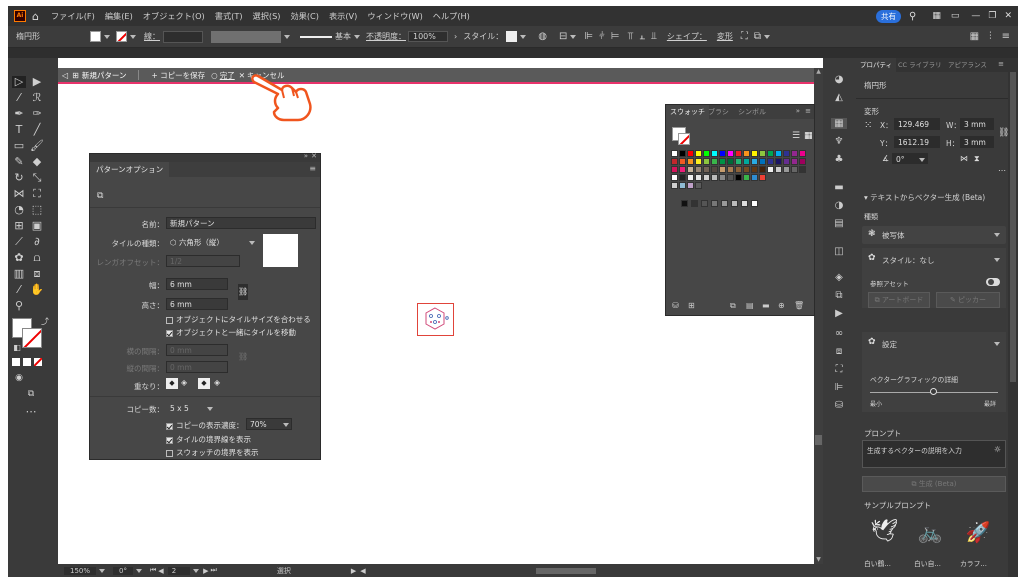 The image size is (1024, 583). Describe the element at coordinates (130, 169) in the screenshot. I see `pattern-options-tab: パターンオプション` at that location.